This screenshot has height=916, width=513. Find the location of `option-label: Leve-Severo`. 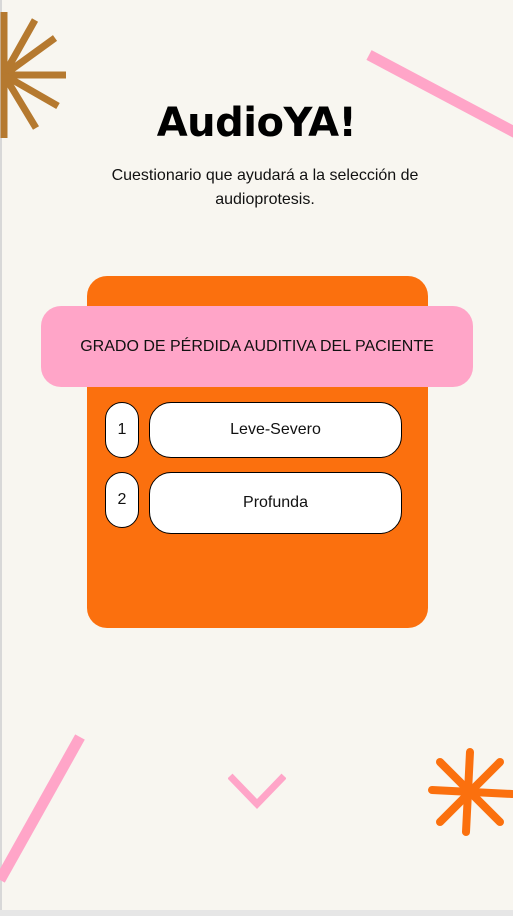

option-label: Leve-Severo is located at coordinates (275, 429).